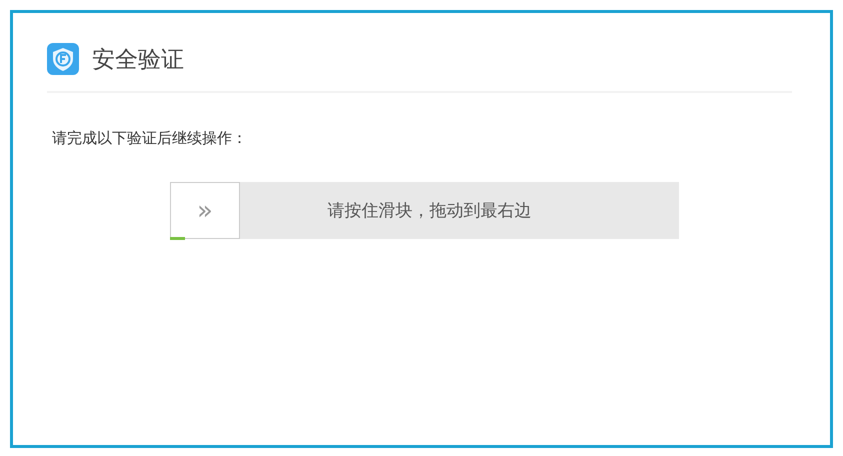 Image resolution: width=843 pixels, height=456 pixels. What do you see at coordinates (138, 60) in the screenshot?
I see `dialog-title: 安全验证` at bounding box center [138, 60].